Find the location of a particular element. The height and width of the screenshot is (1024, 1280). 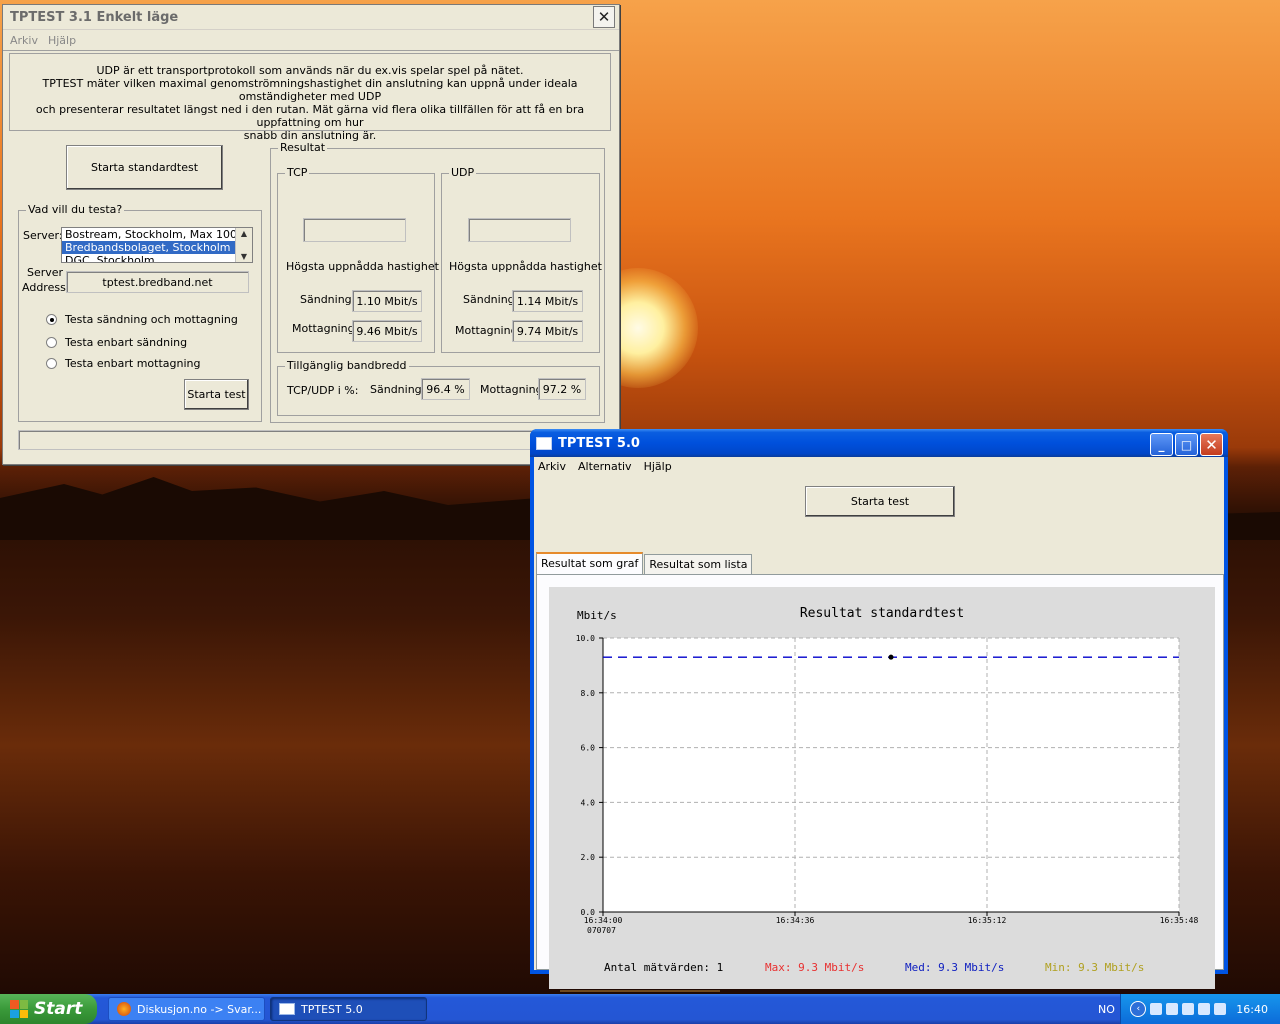

server-address-label: Server is located at coordinates (45, 272).